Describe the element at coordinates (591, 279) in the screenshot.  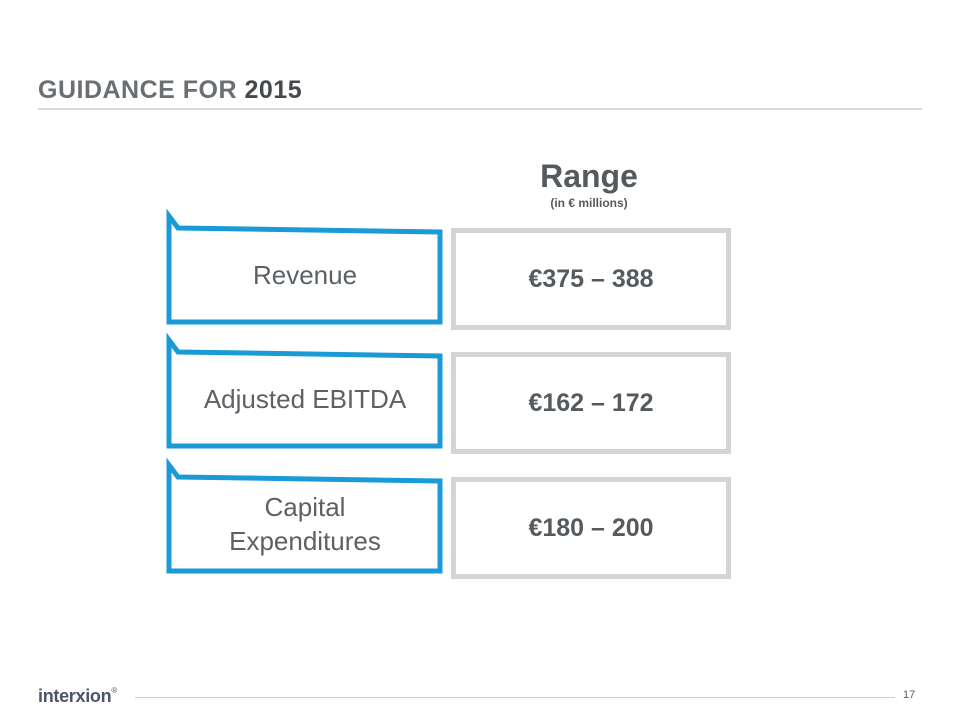
I see `guidance-value-revenue: €375 – 388` at that location.